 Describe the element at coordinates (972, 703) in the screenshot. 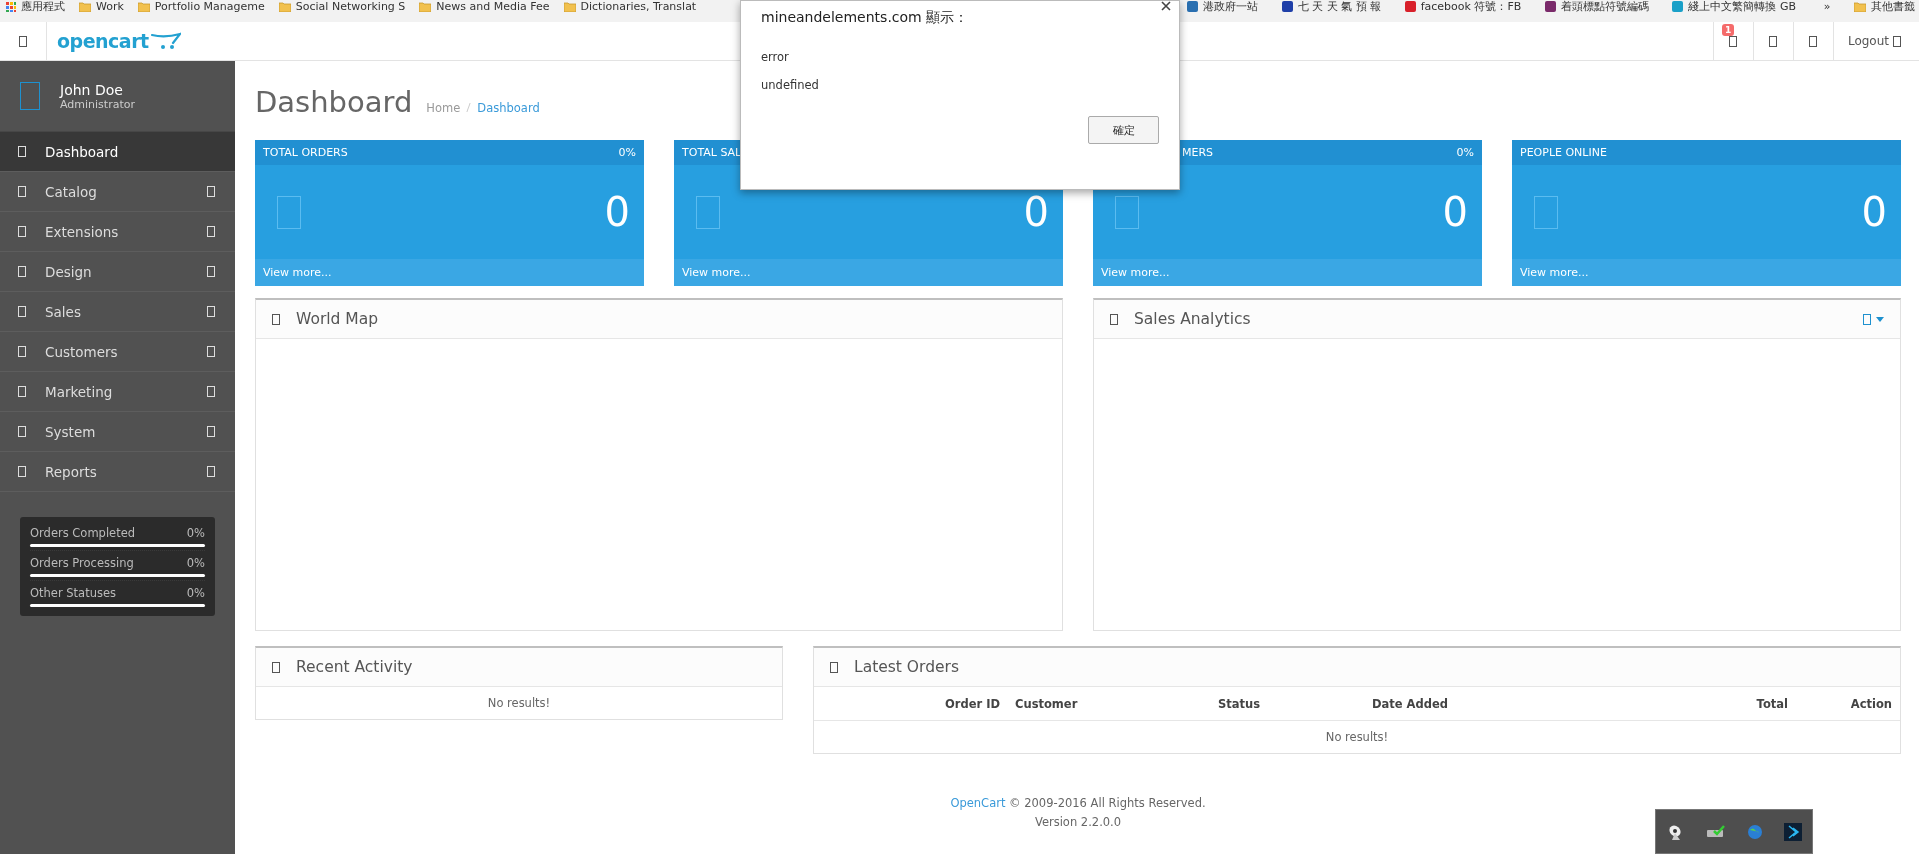

I see `column-header: Order ID` at that location.